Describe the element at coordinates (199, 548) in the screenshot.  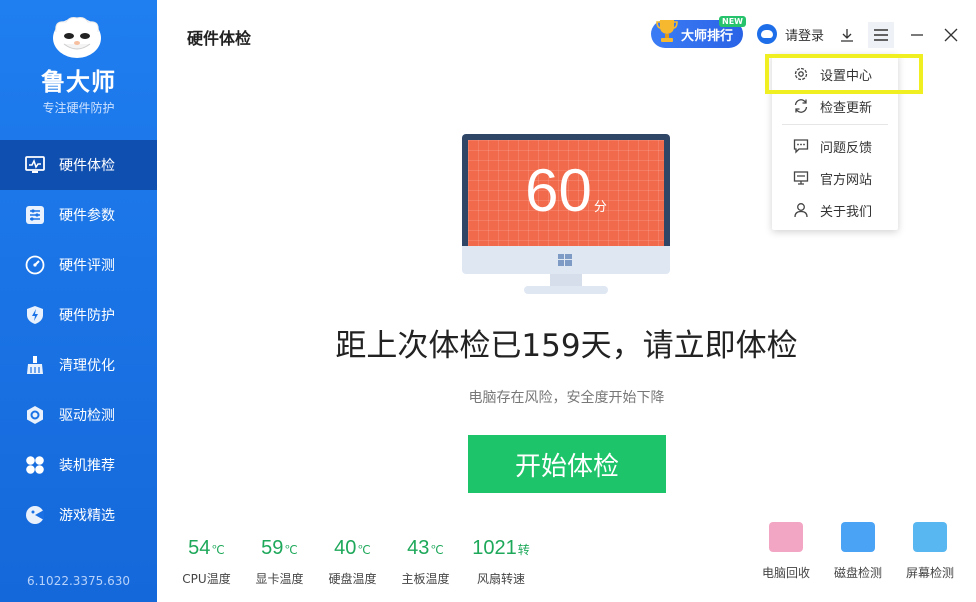
I see `stat-value: 54` at that location.